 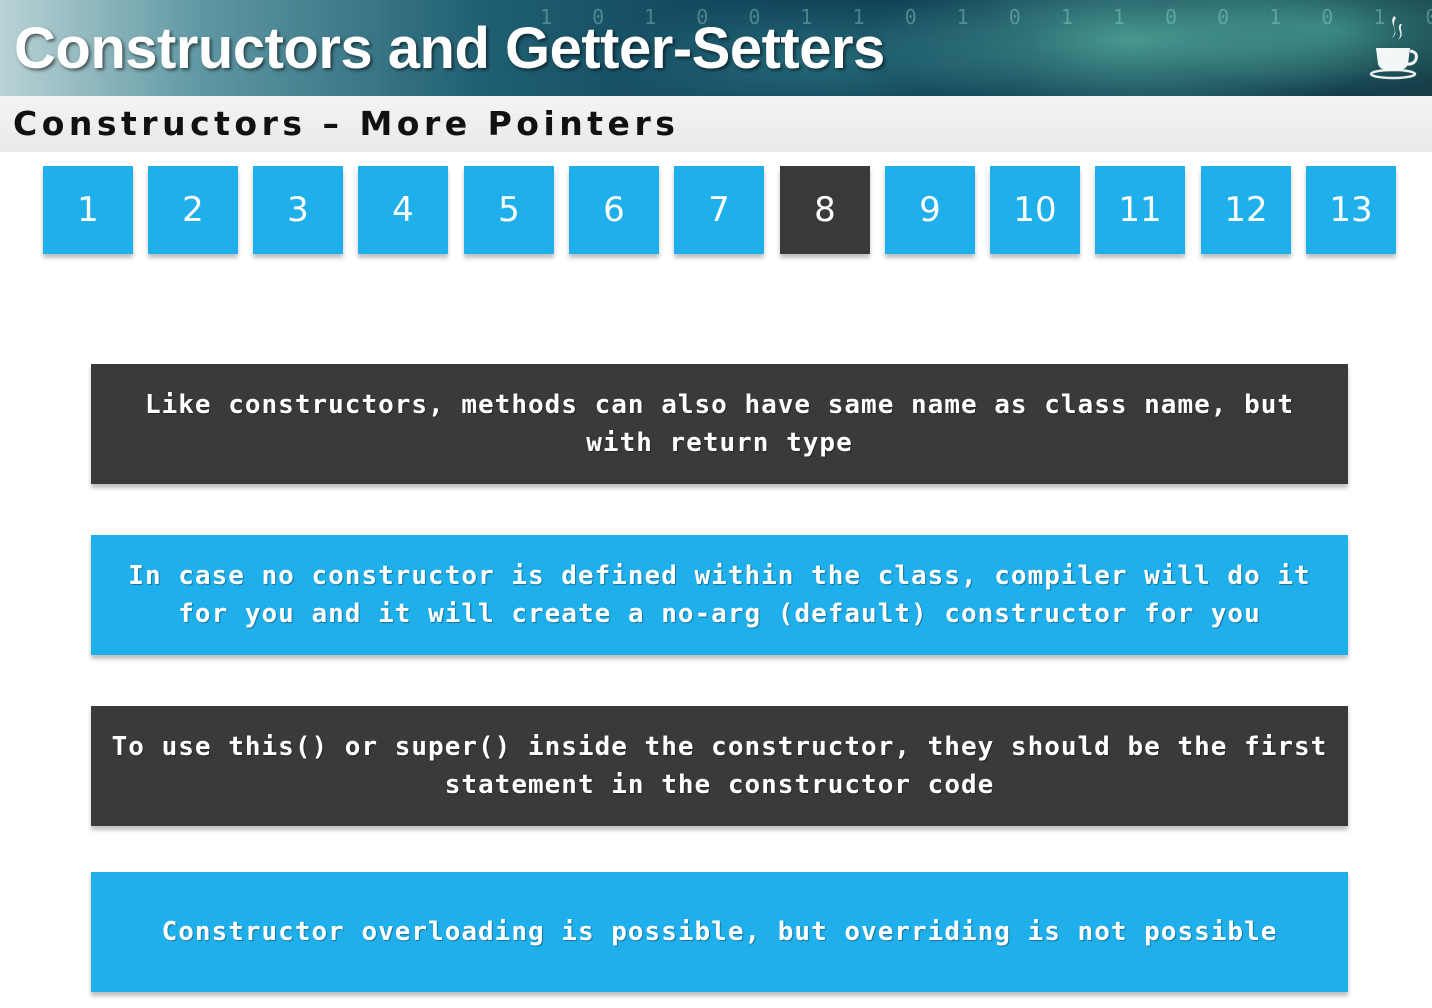 What do you see at coordinates (1035, 210) in the screenshot?
I see `tab-page-10: 10` at bounding box center [1035, 210].